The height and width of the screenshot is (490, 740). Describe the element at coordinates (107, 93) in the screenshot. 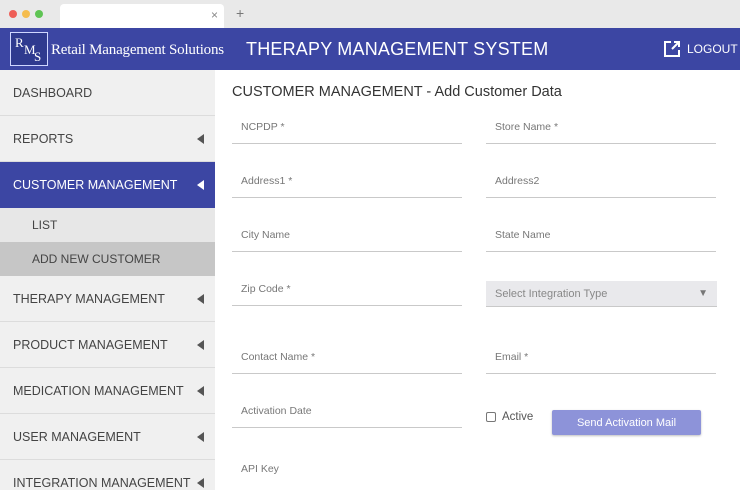

I see `sidebar-item-dashboard: DASHBOARD` at that location.